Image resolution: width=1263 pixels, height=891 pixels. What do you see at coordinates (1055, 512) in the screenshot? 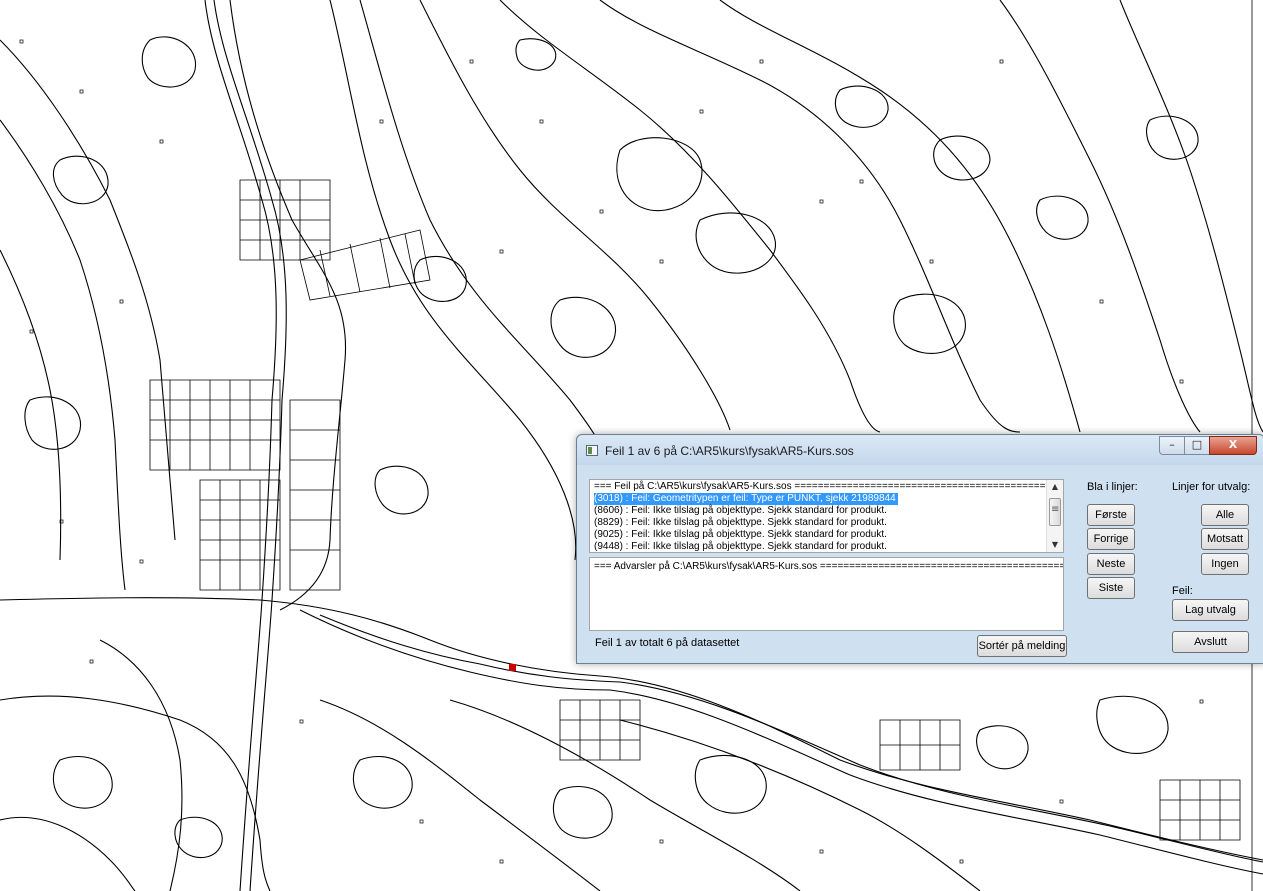
I see `scroll-thumb` at bounding box center [1055, 512].